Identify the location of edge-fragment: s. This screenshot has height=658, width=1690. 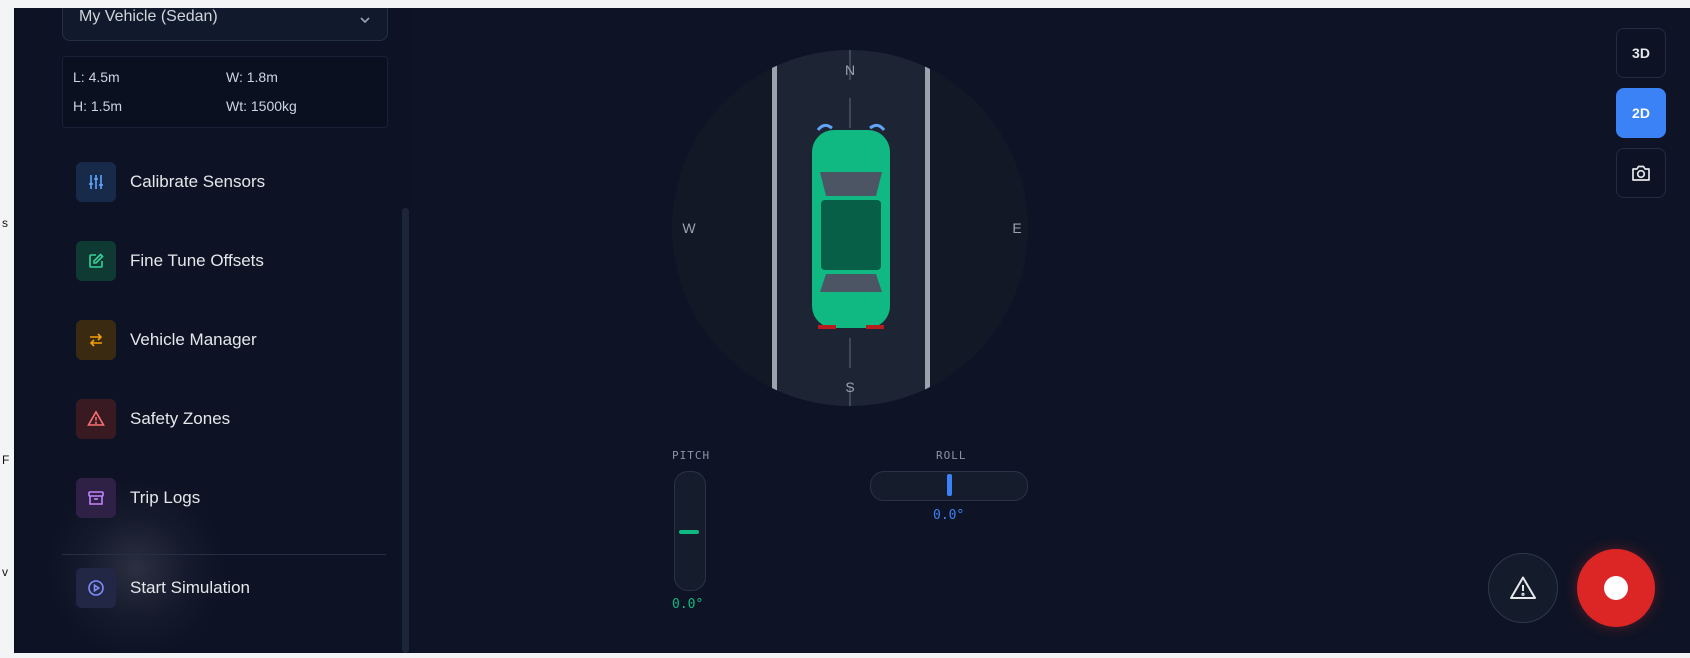
(5, 223).